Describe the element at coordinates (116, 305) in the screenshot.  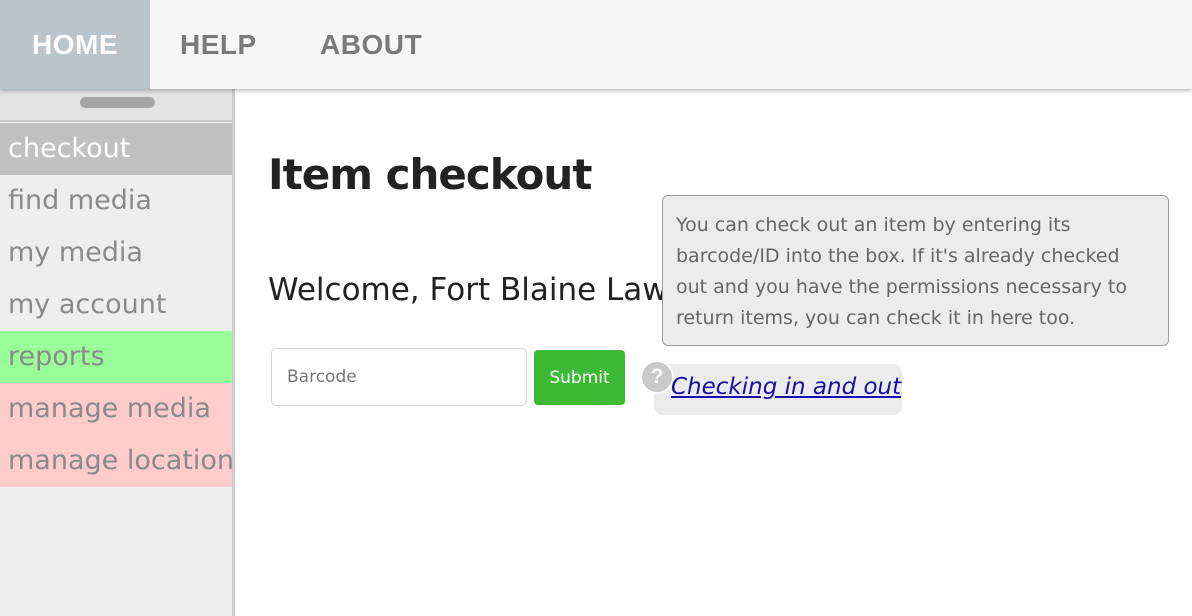
I see `sidebar-item-my-account: my account` at that location.